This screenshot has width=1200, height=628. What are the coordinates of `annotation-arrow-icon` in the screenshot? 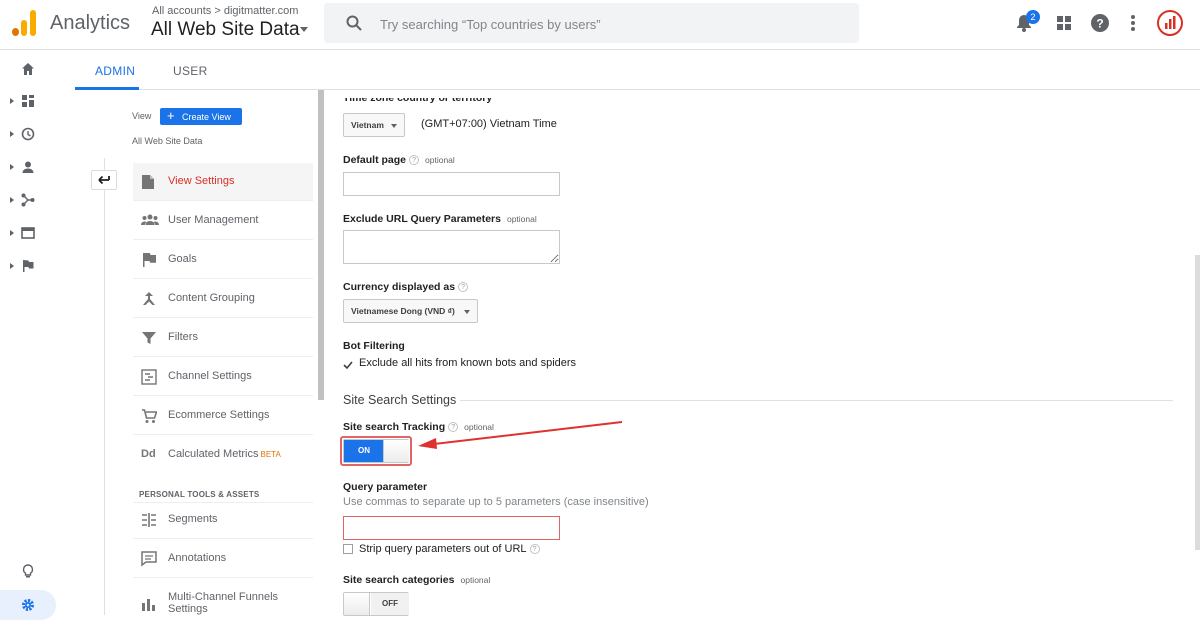 It's located at (520, 435).